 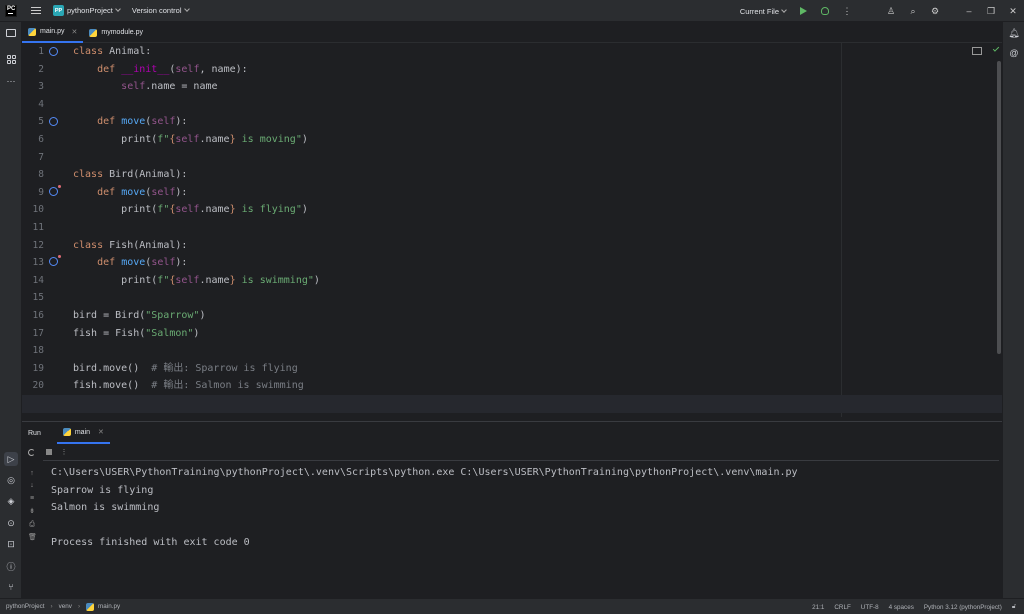 I want to click on code-line: def __init__(self, name):, so click(x=172, y=69).